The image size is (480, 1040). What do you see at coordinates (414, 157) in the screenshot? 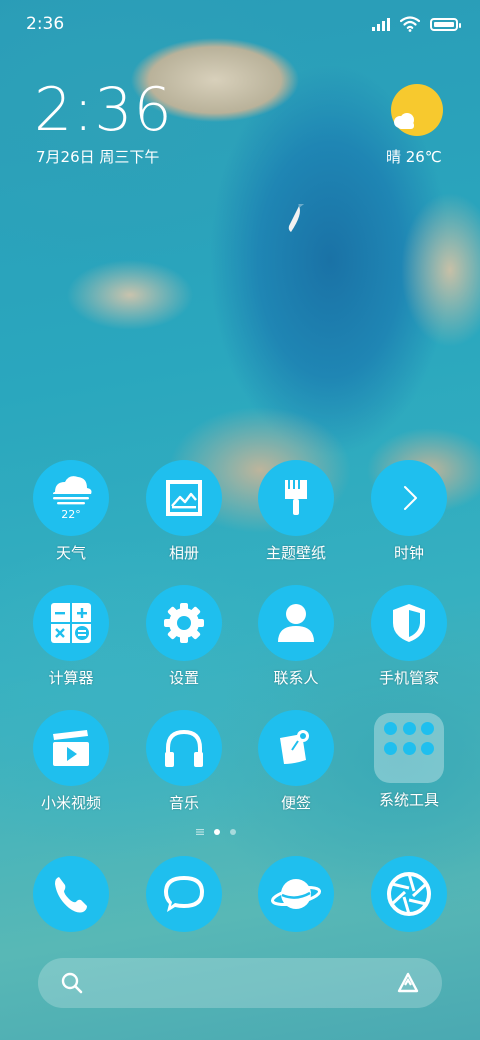
I see `widget-weather-text: 晴 26℃` at bounding box center [414, 157].